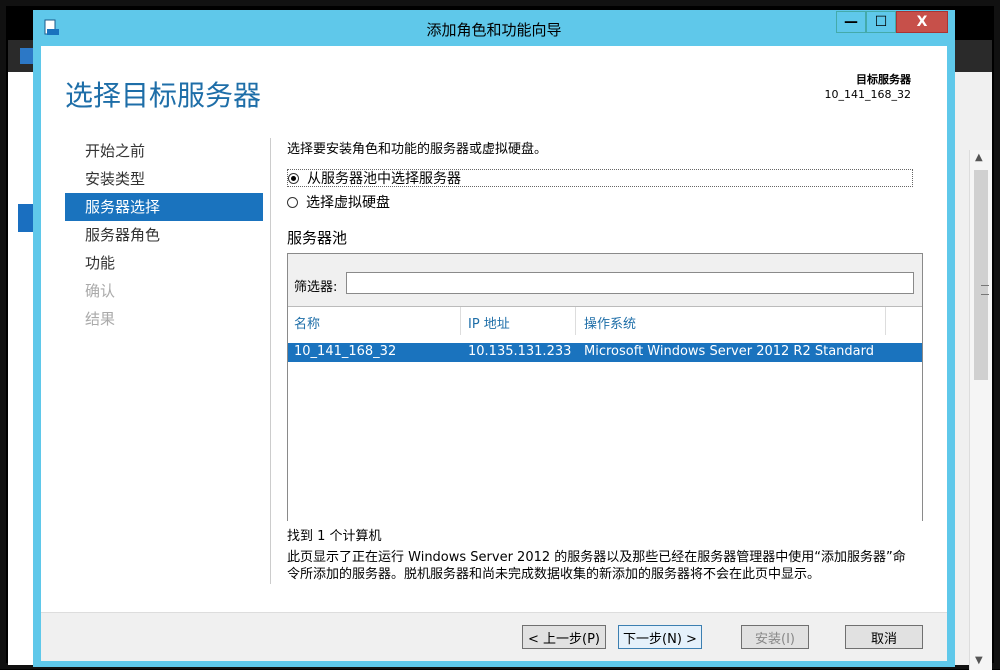 This screenshot has width=1000, height=670. Describe the element at coordinates (21, 368) in the screenshot. I see `background-sidebar` at that location.